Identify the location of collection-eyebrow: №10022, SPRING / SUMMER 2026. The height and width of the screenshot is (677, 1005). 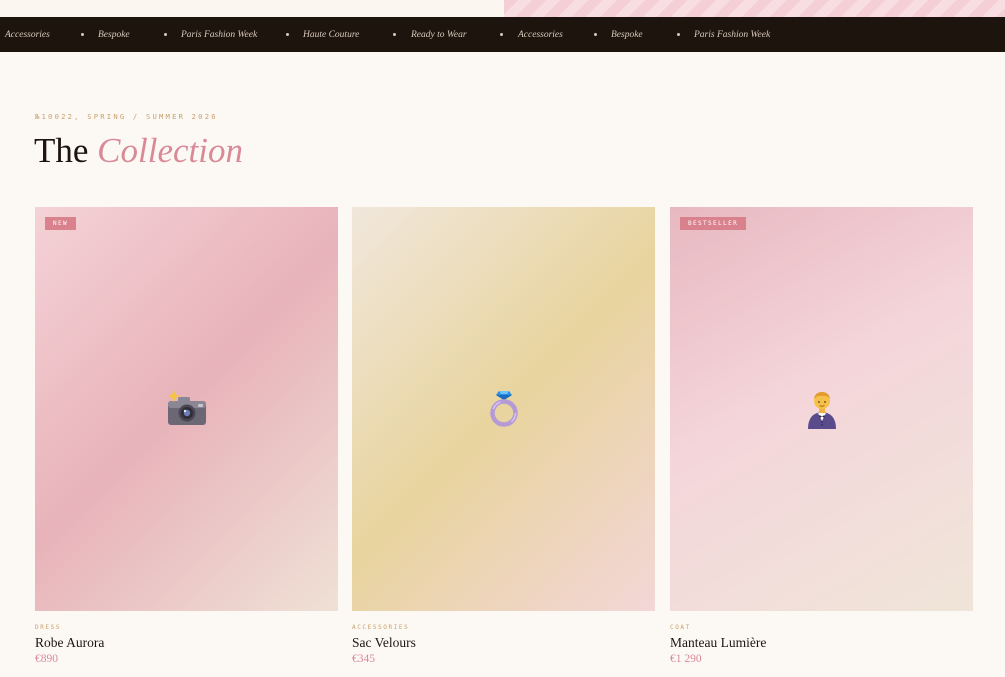
(126, 116).